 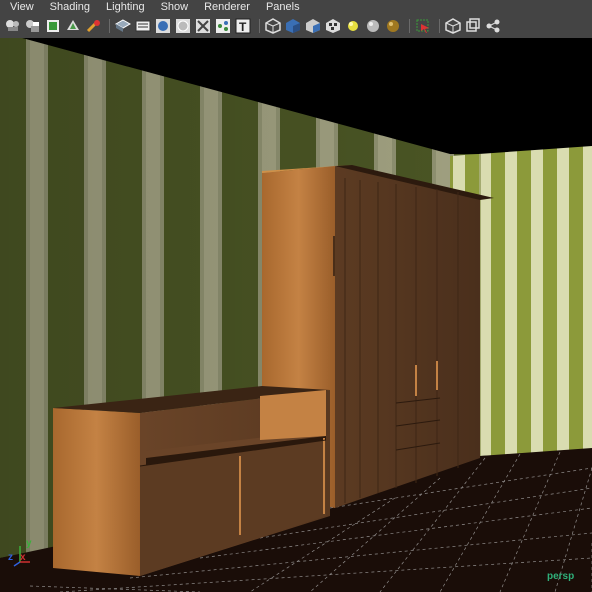 What do you see at coordinates (13, 26) in the screenshot?
I see `camera-attributes-icon` at bounding box center [13, 26].